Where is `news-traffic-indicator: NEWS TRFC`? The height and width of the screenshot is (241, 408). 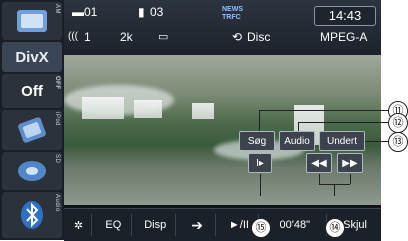 news-traffic-indicator: NEWS TRFC is located at coordinates (232, 14).